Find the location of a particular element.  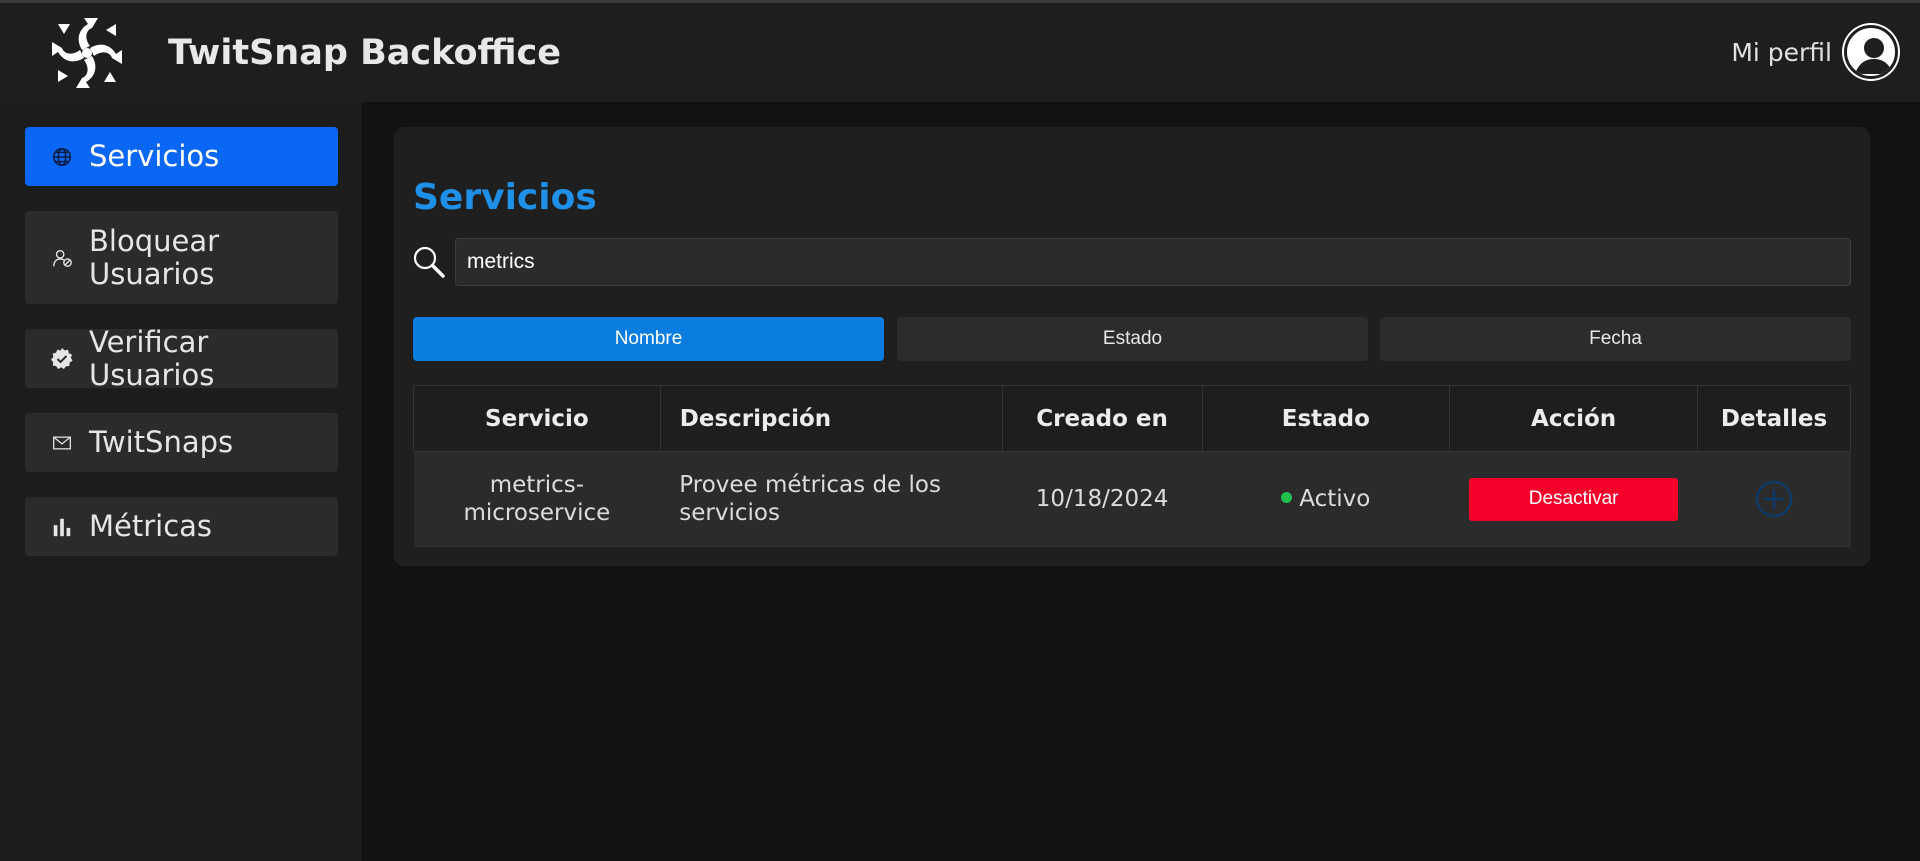

sidebar-item-bloquear-usuarios: Bloquear Usuarios is located at coordinates (181, 257).